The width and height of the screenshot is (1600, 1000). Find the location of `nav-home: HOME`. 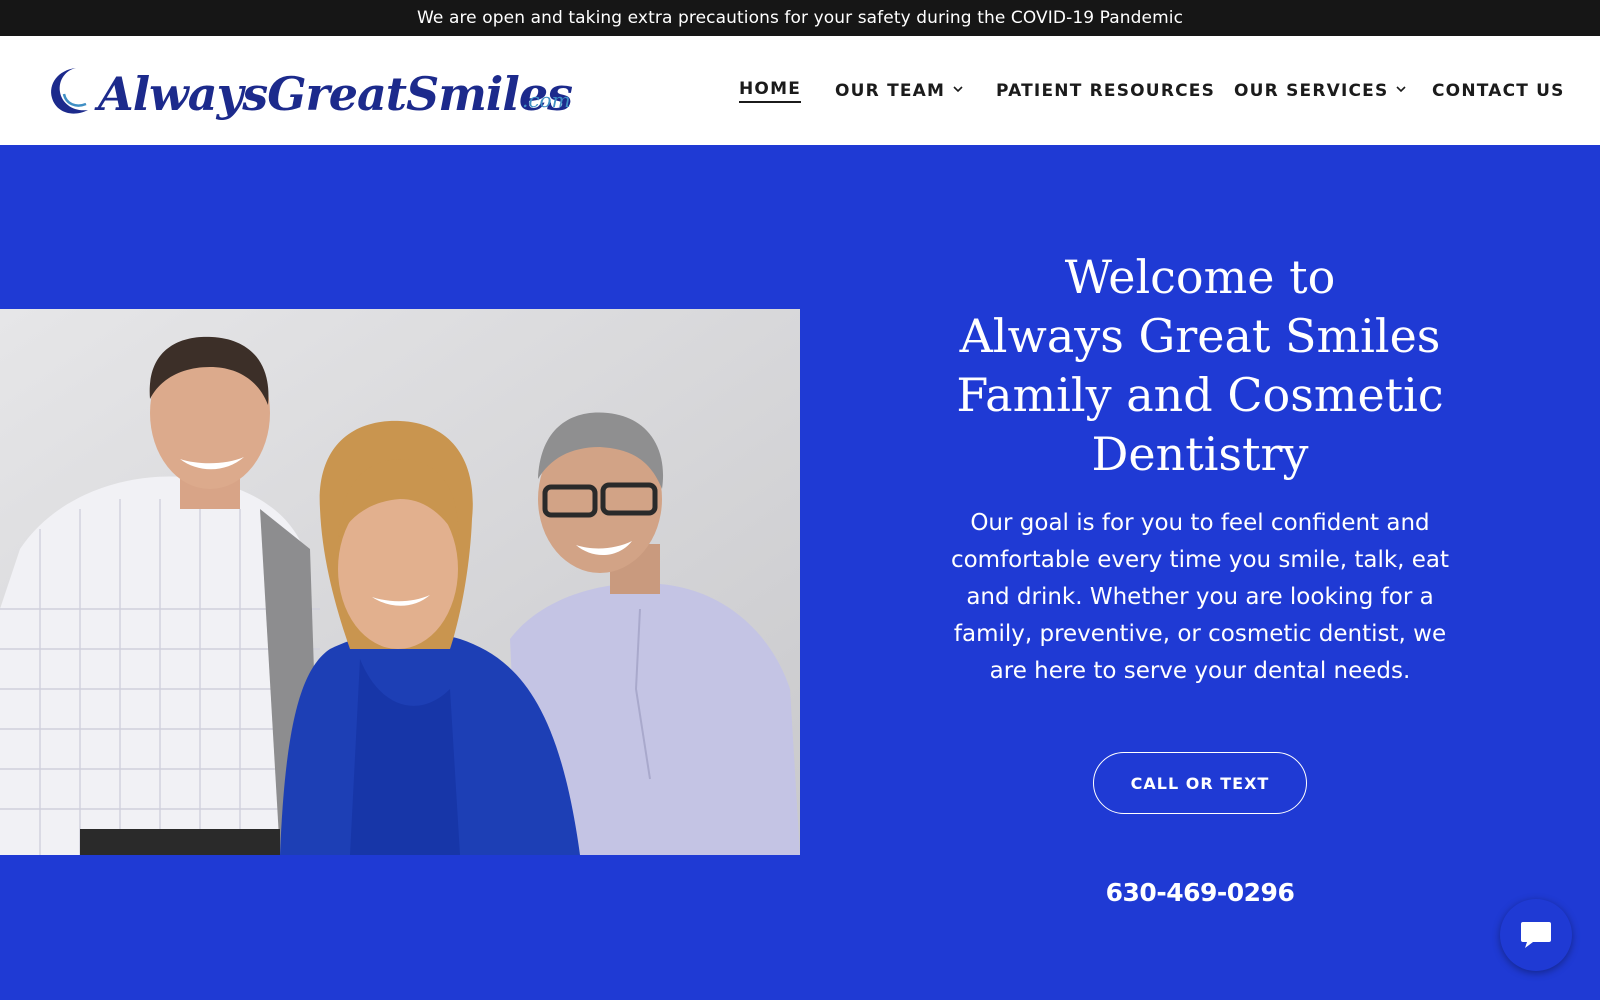

nav-home: HOME is located at coordinates (770, 91).